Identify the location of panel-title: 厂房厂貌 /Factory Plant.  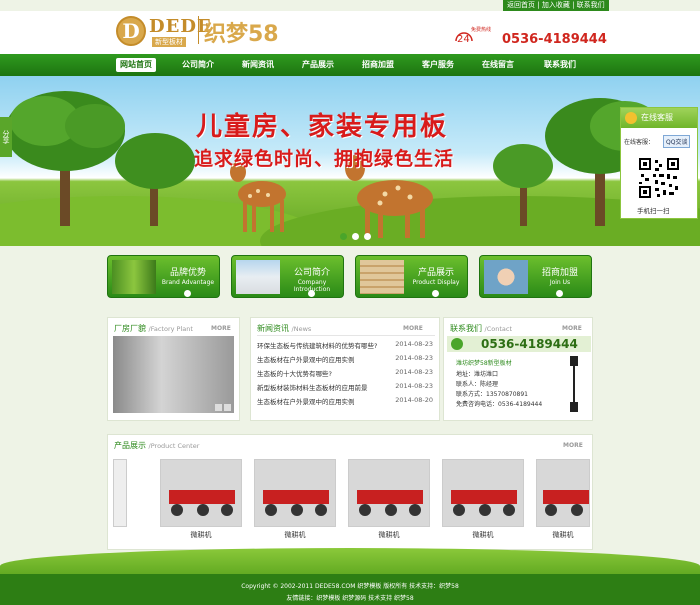
(153, 328).